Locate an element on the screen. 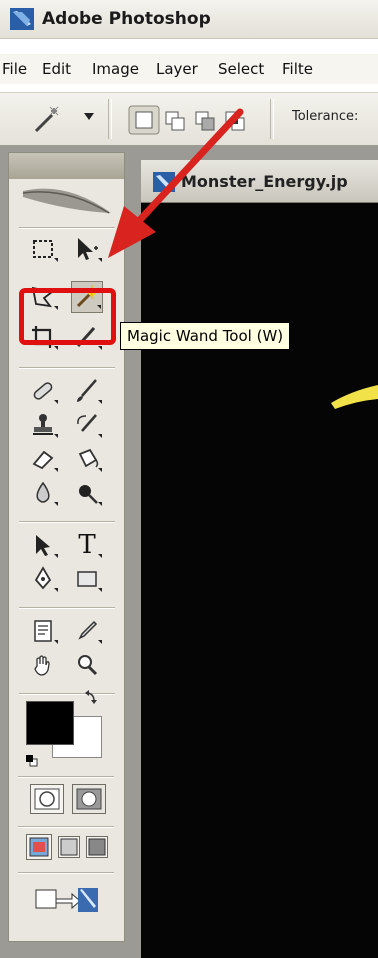  full-screen-mode-button is located at coordinates (97, 847).